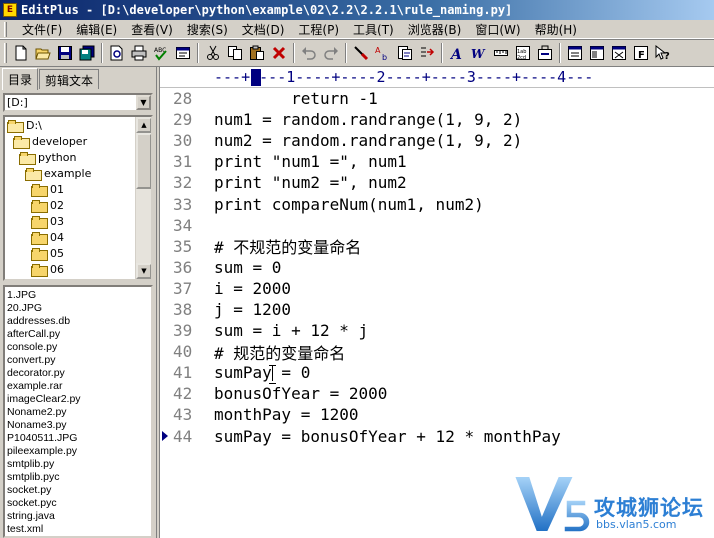  What do you see at coordinates (78, 269) in the screenshot?
I see `folder-tree-item: 06` at bounding box center [78, 269].